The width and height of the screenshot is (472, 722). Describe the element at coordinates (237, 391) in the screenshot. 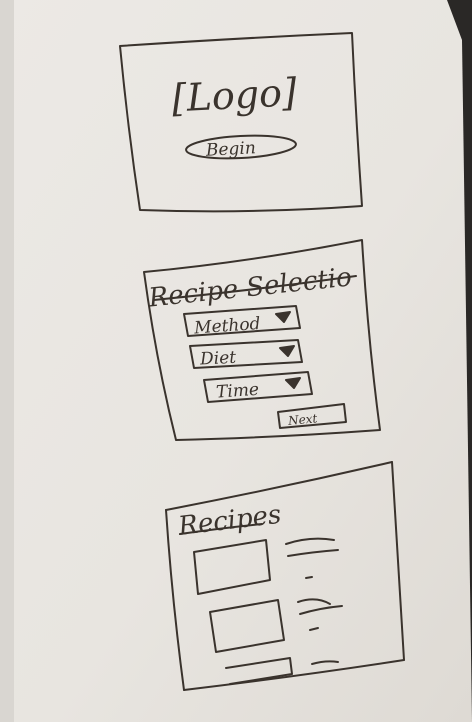

I see `dropdown-time-label: Time` at that location.